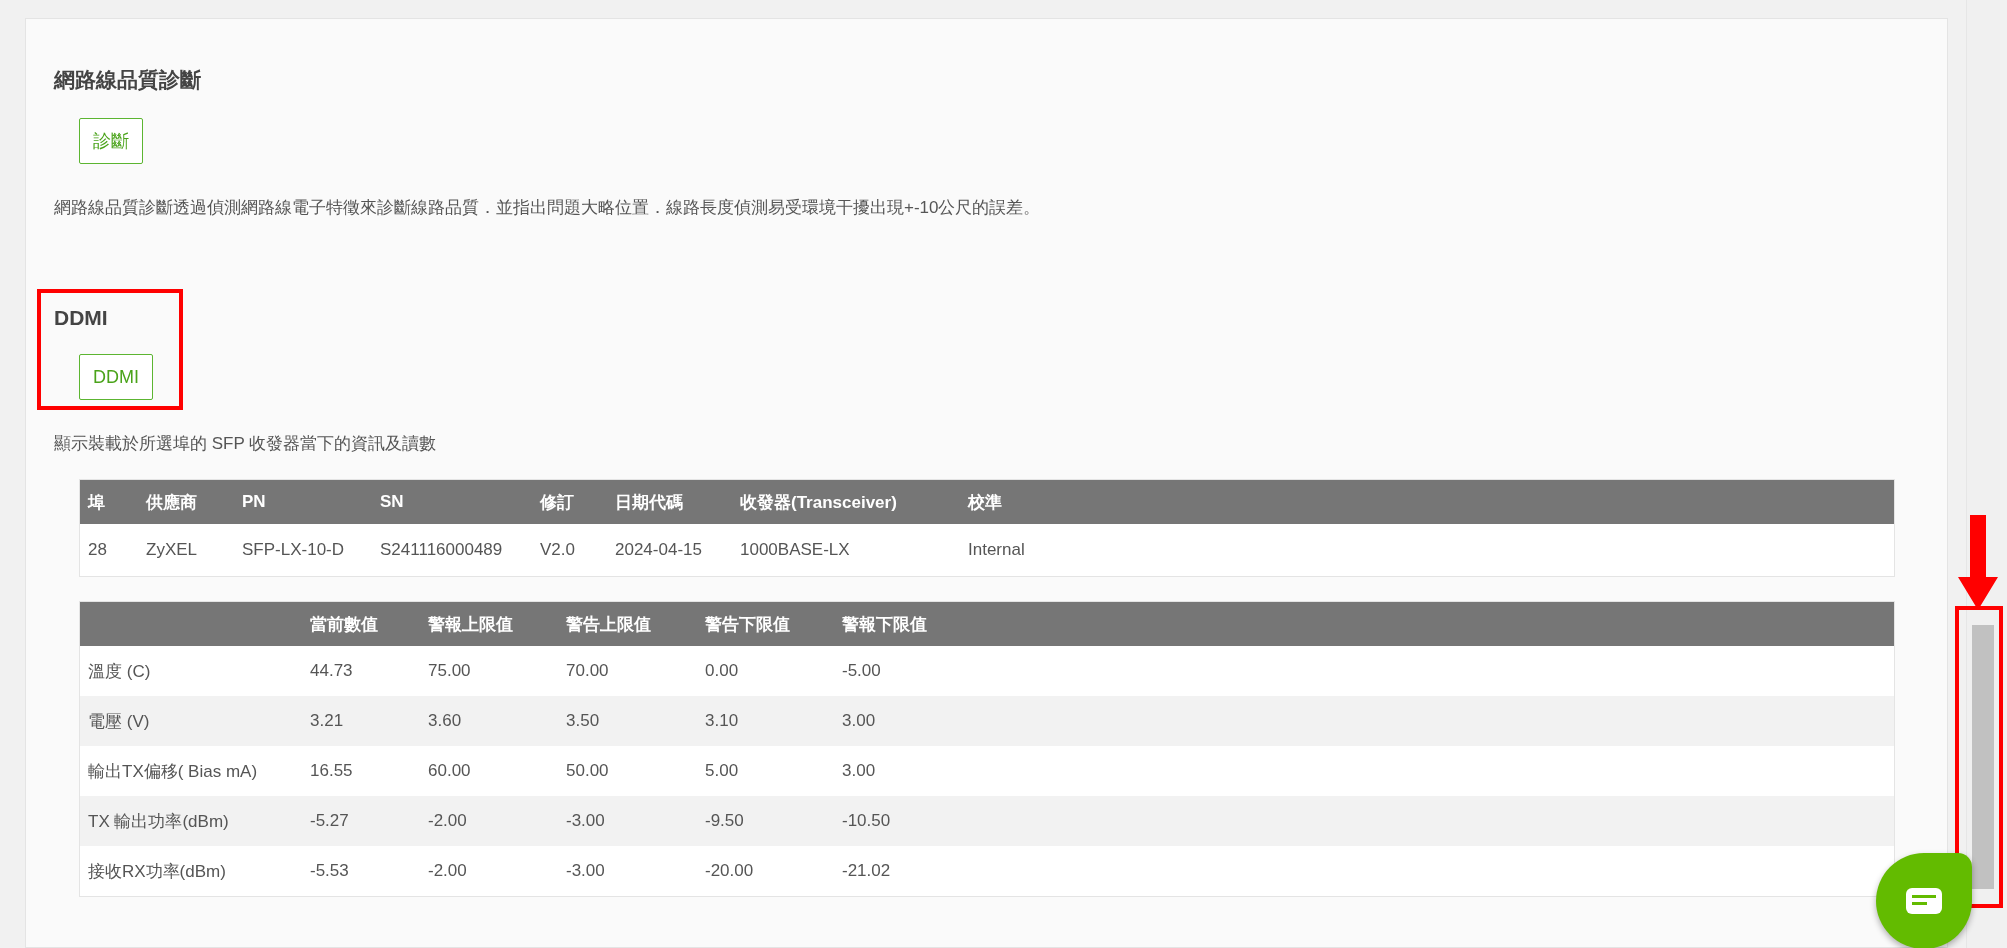 Image resolution: width=2007 pixels, height=948 pixels. I want to click on column-header: 埠, so click(96, 502).